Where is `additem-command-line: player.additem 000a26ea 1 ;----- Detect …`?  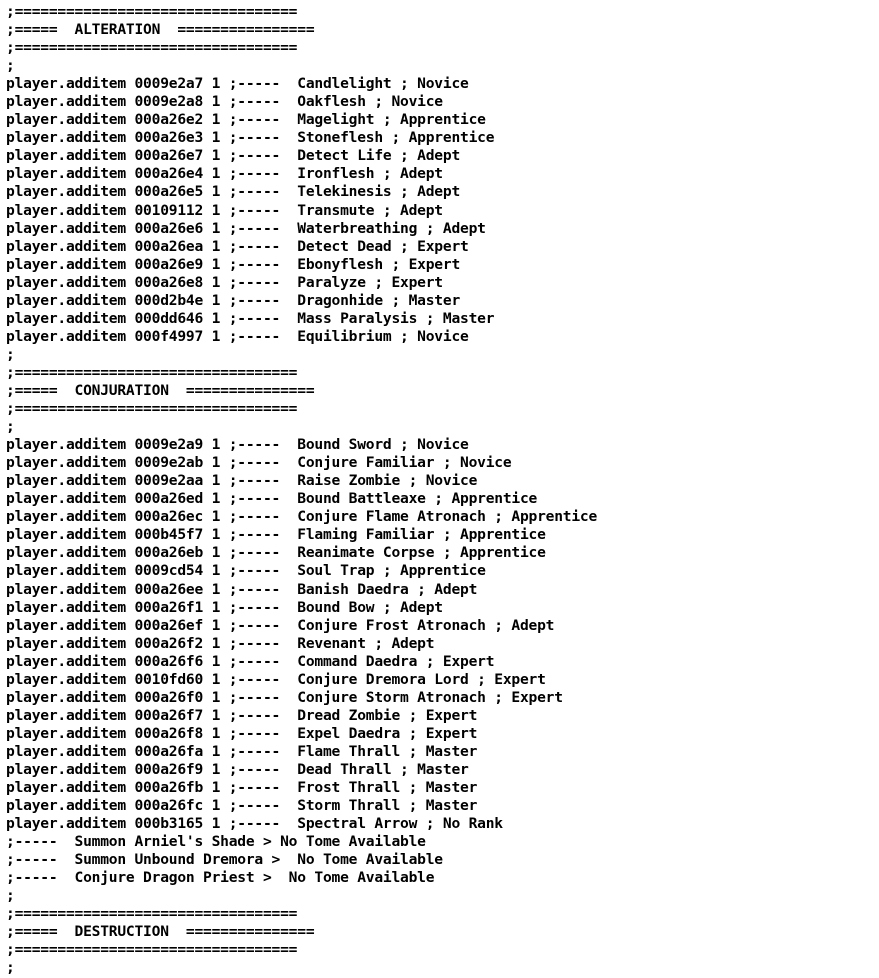 additem-command-line: player.additem 000a26ea 1 ;----- Detect … is located at coordinates (442, 247).